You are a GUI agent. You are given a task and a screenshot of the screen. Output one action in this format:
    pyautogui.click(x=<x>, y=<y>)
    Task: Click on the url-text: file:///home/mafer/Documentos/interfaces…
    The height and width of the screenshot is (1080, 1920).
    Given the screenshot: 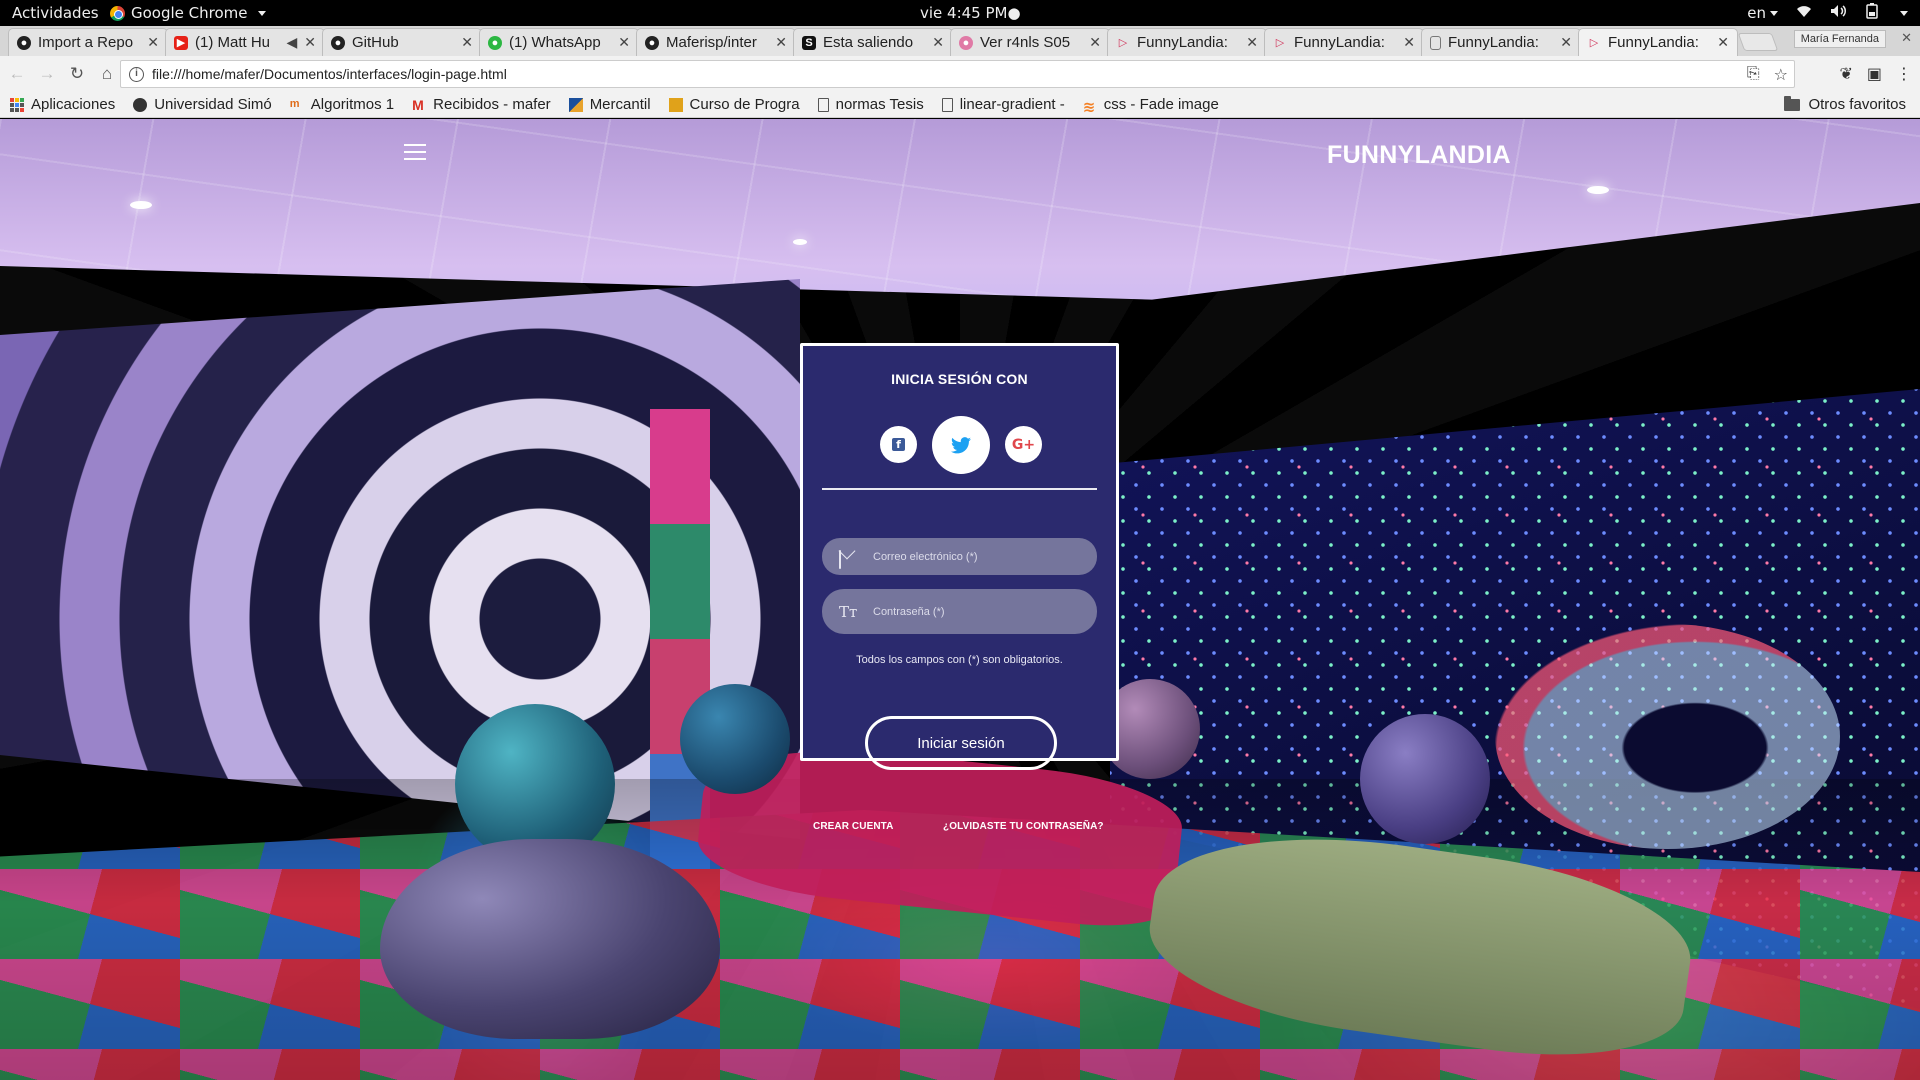 What is the action you would take?
    pyautogui.click(x=329, y=74)
    